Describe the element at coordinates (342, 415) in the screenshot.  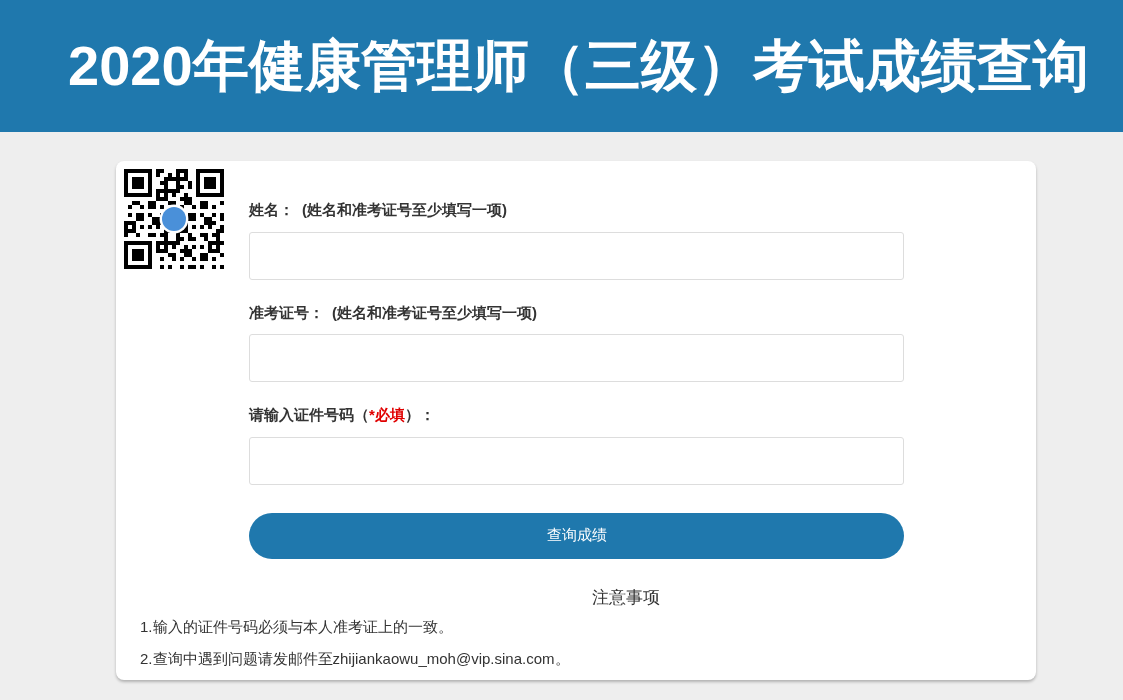
I see `field-label: 请输入证件号码（*必填）：` at that location.